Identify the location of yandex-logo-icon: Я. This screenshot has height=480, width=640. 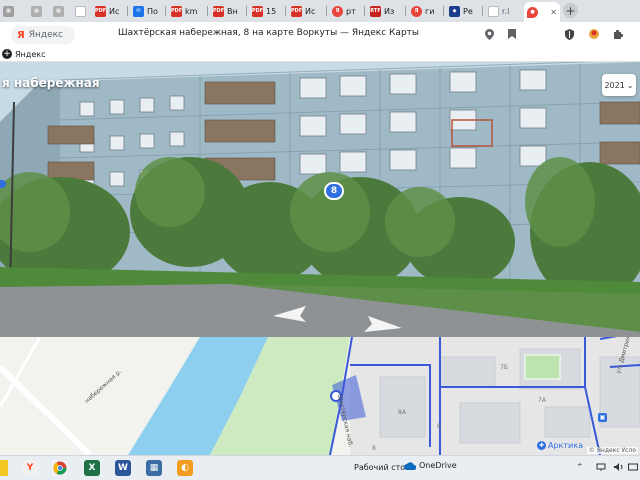
(21, 35).